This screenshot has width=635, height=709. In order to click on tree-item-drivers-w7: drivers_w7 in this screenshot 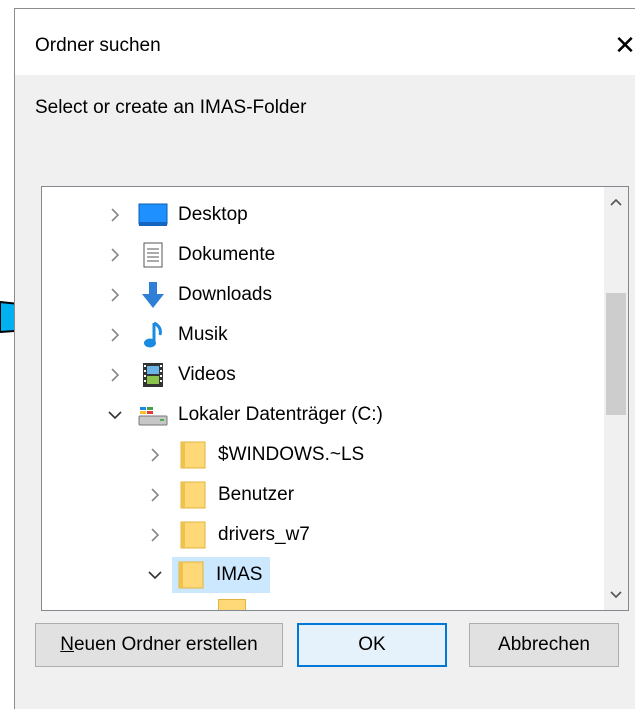, I will do `click(228, 535)`.